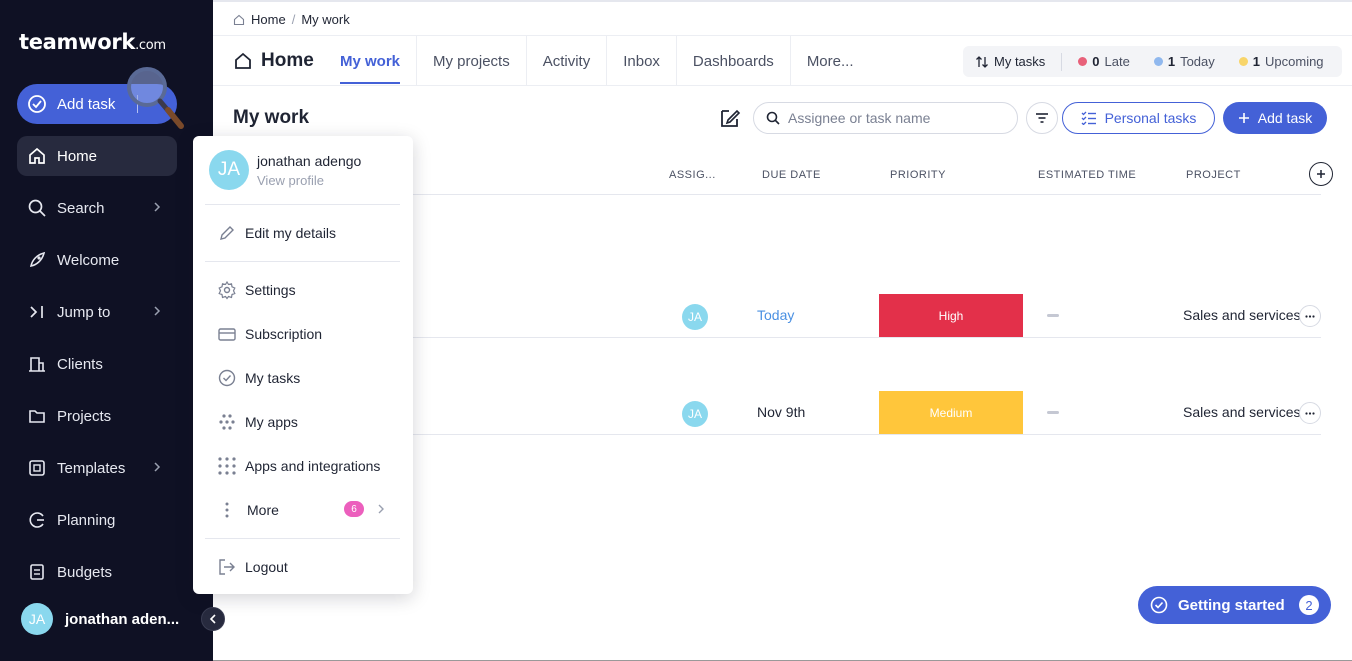 The width and height of the screenshot is (1352, 661). I want to click on tab-my-work: My work, so click(370, 61).